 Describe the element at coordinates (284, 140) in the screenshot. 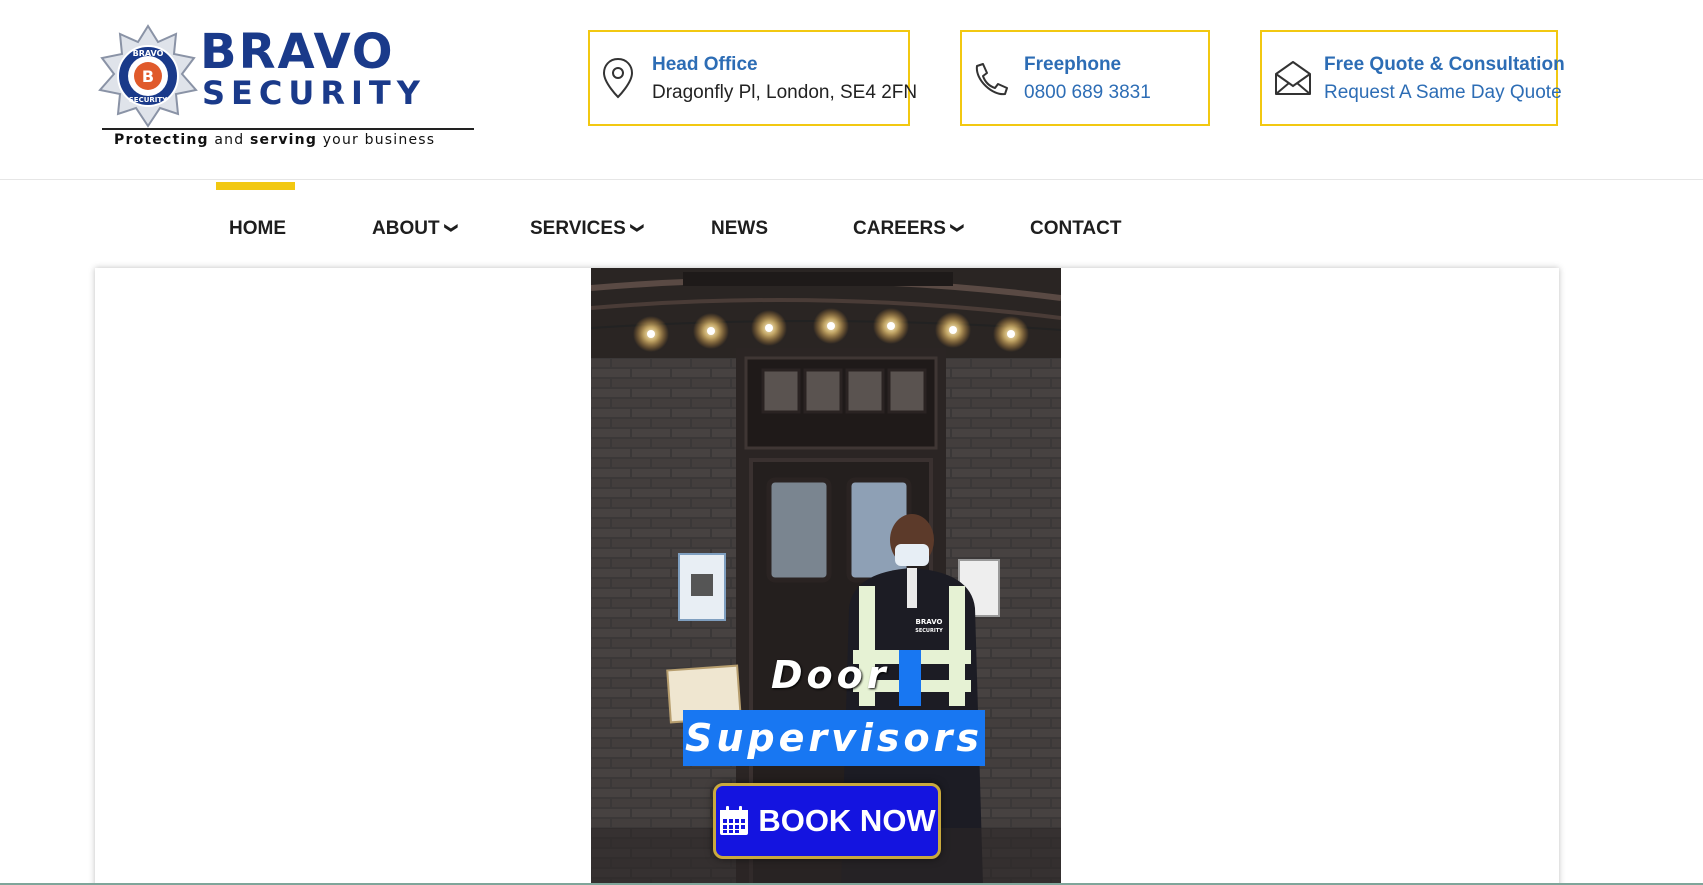

I see `tagline-word-3: serving` at that location.